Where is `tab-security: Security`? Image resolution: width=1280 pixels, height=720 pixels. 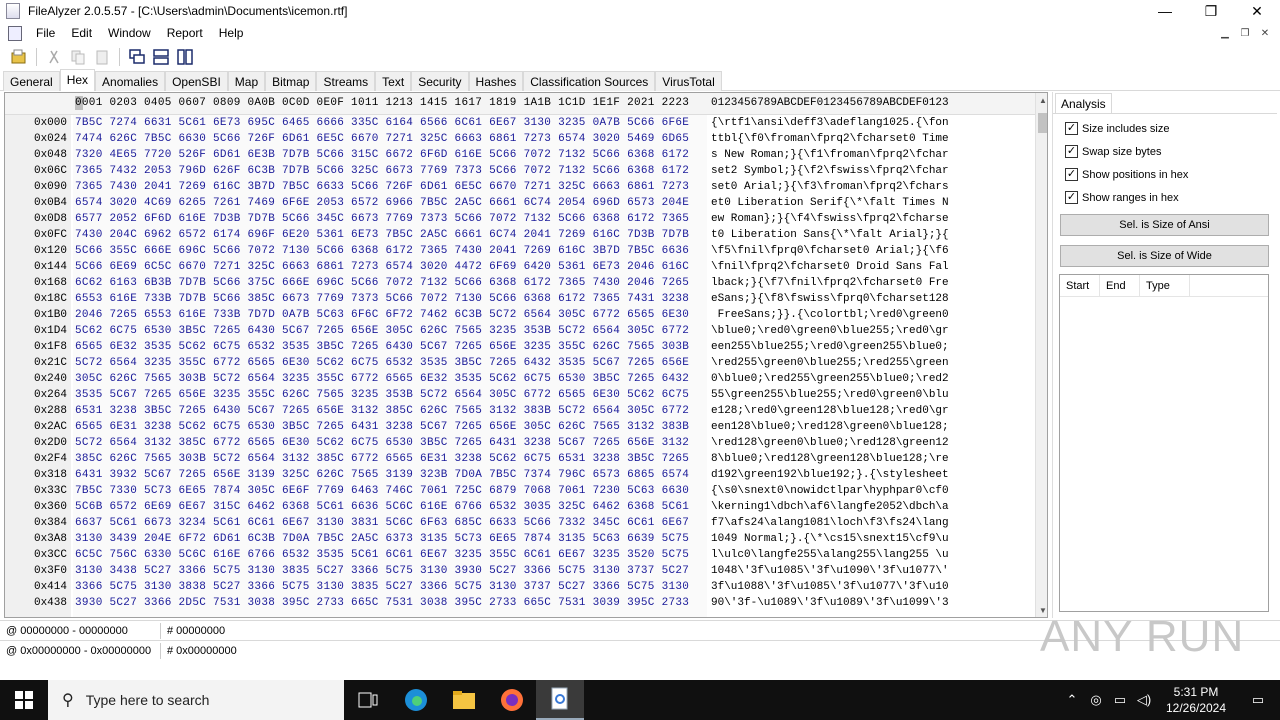
tab-security: Security is located at coordinates (440, 81).